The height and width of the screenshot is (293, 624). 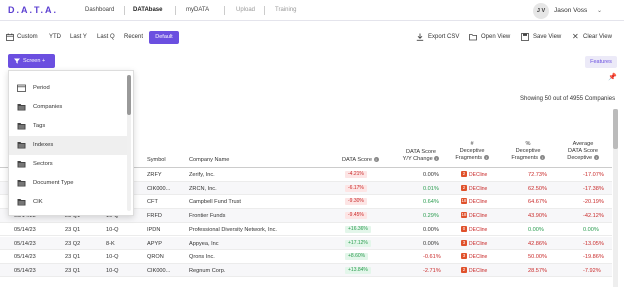 I want to click on filter-last-y: Last Y, so click(x=78, y=37).